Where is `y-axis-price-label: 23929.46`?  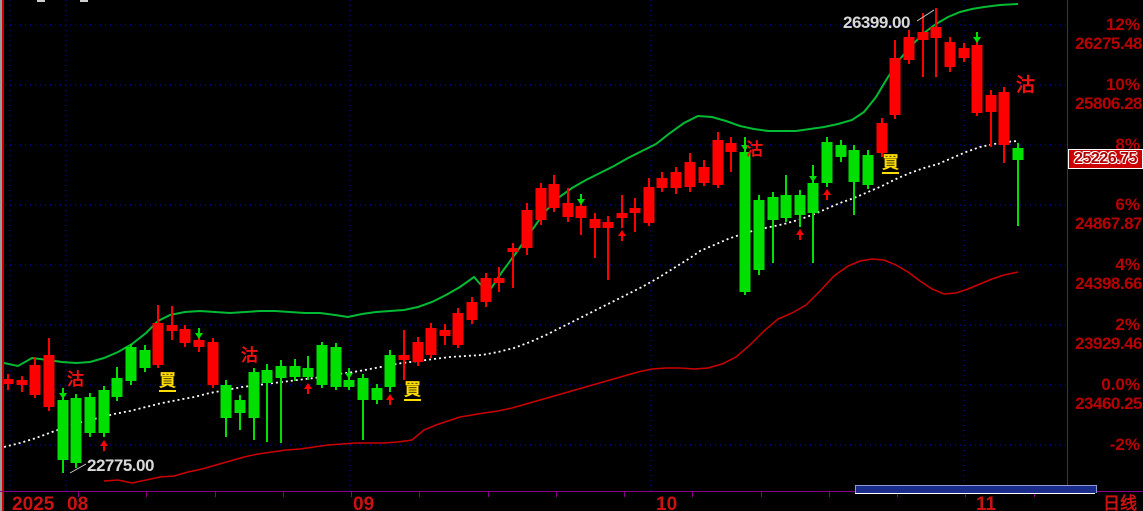 y-axis-price-label: 23929.46 is located at coordinates (1108, 343).